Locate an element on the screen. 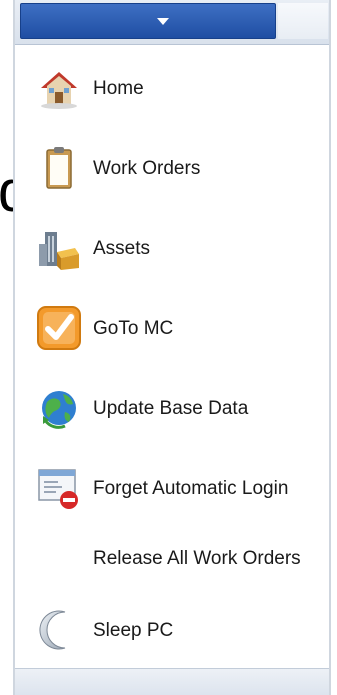  menu-footer is located at coordinates (172, 681).